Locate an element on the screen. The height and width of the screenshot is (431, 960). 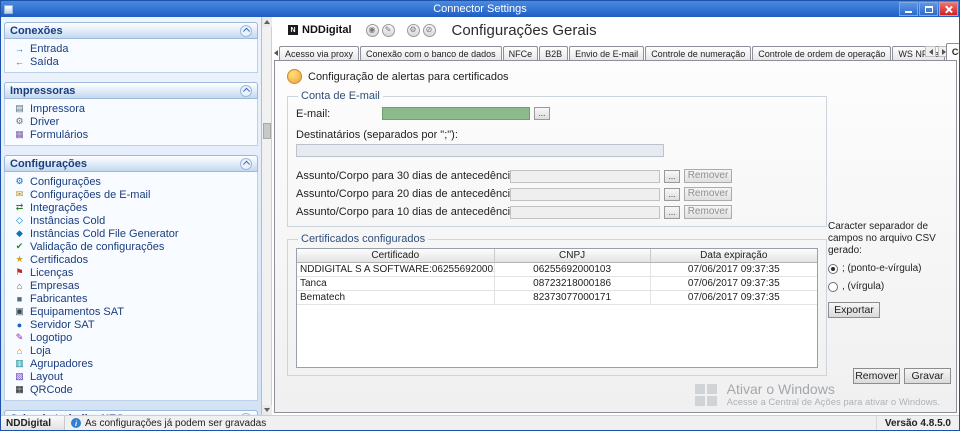
app-icon is located at coordinates (8, 9).